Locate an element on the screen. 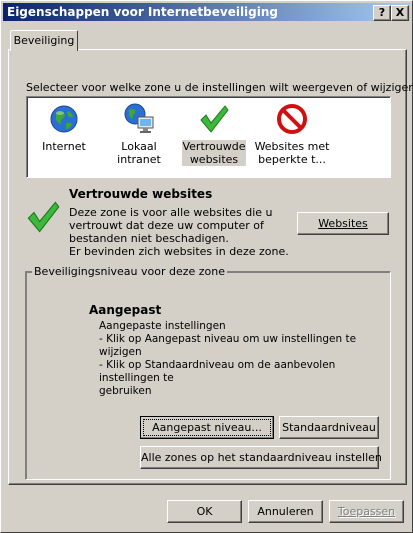  zone-label-lokaal-intranet: Lokaal intranet is located at coordinates (139, 153).